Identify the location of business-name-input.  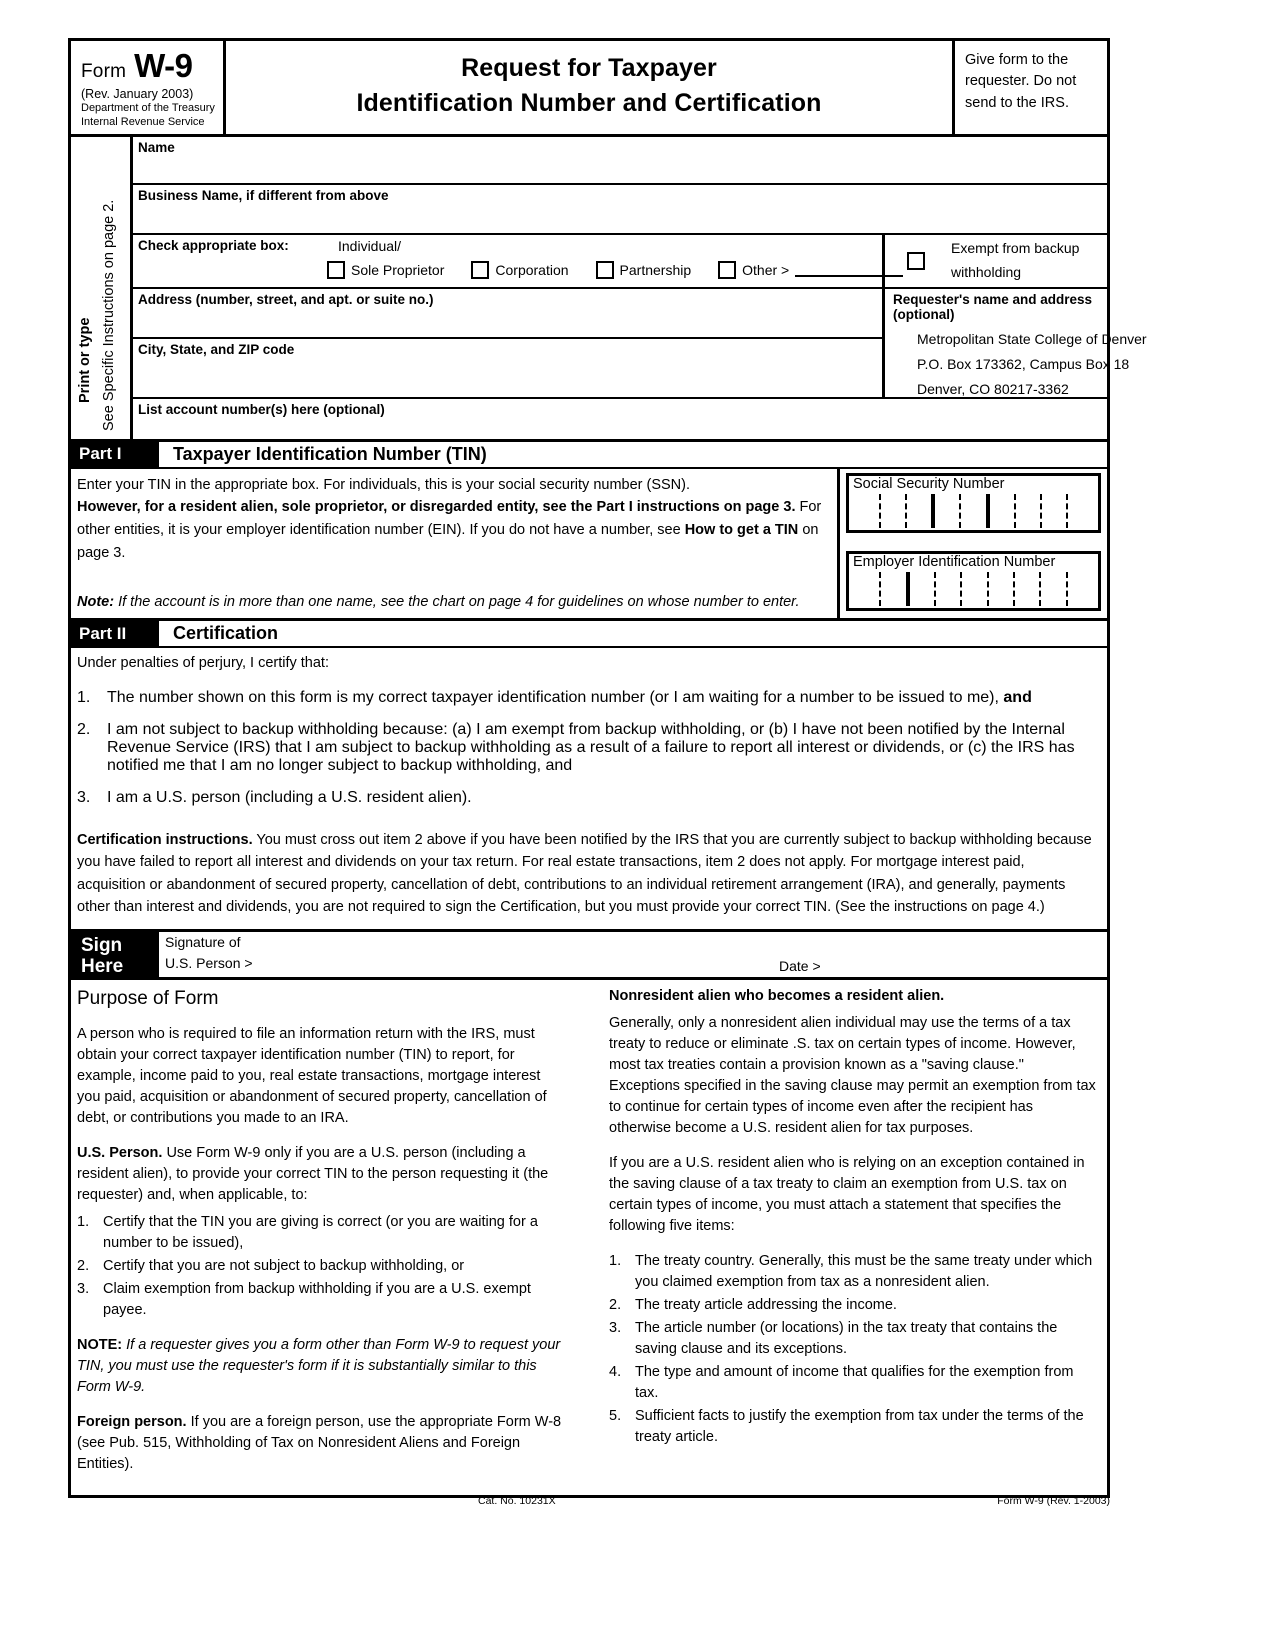
(620, 215).